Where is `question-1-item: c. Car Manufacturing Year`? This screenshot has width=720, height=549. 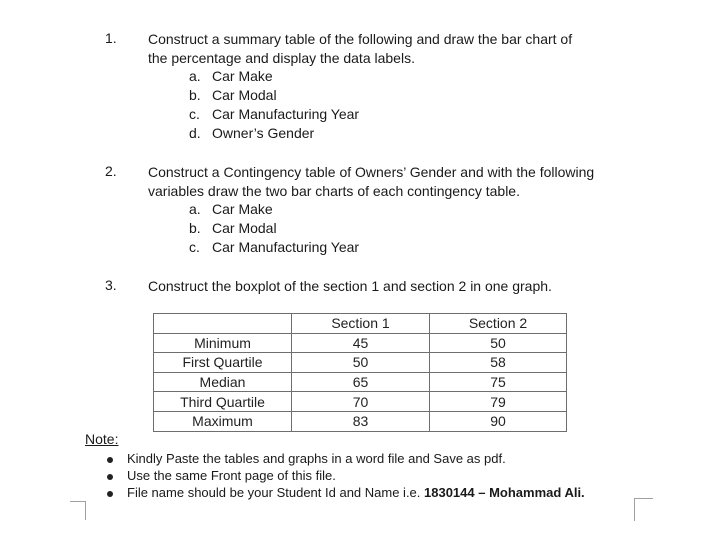 question-1-item: c. Car Manufacturing Year is located at coordinates (274, 114).